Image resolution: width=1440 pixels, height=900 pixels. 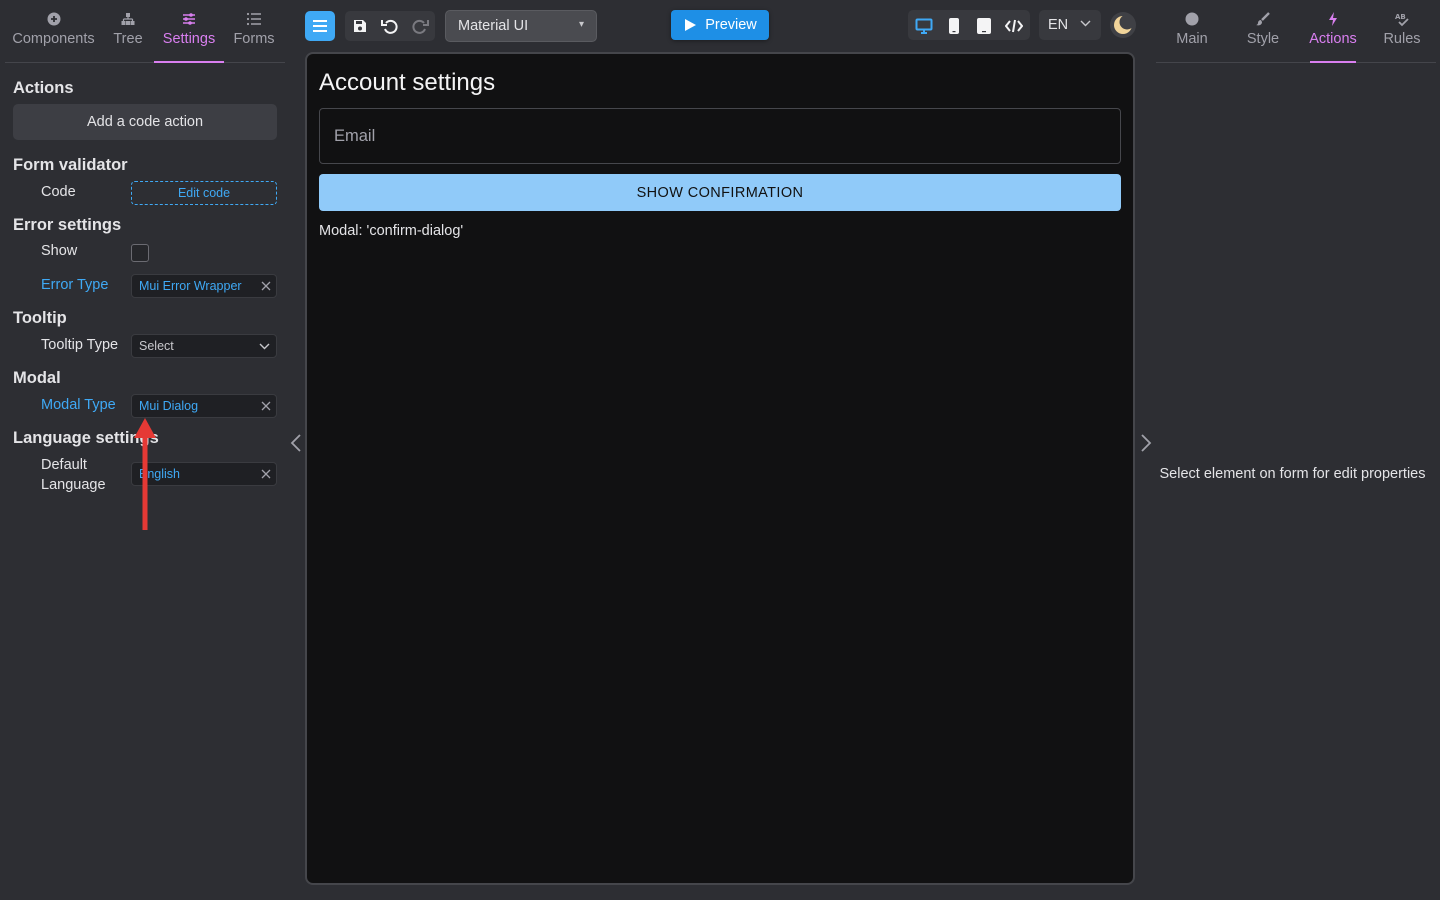 What do you see at coordinates (390, 26) in the screenshot?
I see `undo-icon` at bounding box center [390, 26].